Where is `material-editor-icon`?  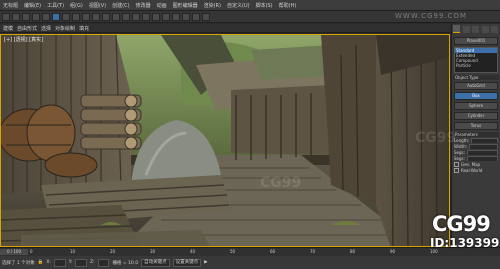
material-editor-icon is located at coordinates (176, 16).